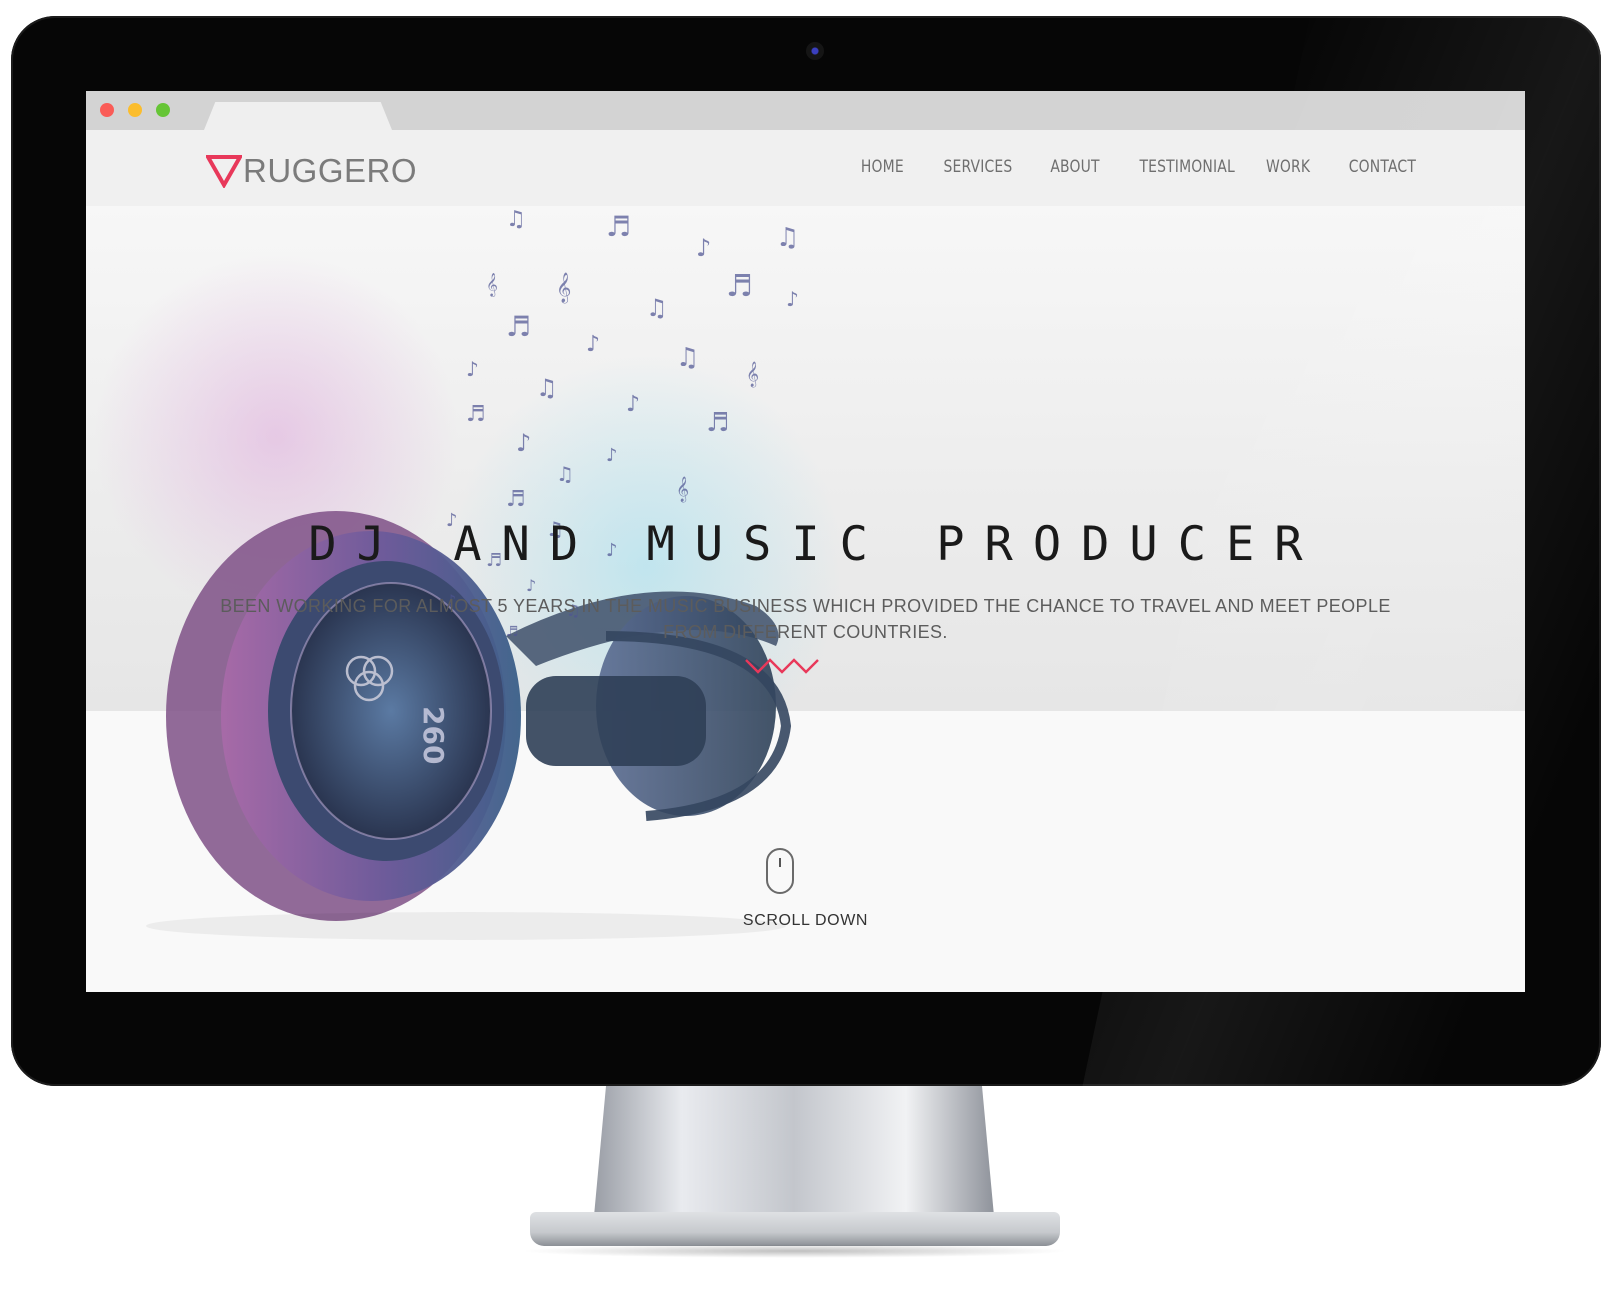  I want to click on close-window-button, so click(107, 110).